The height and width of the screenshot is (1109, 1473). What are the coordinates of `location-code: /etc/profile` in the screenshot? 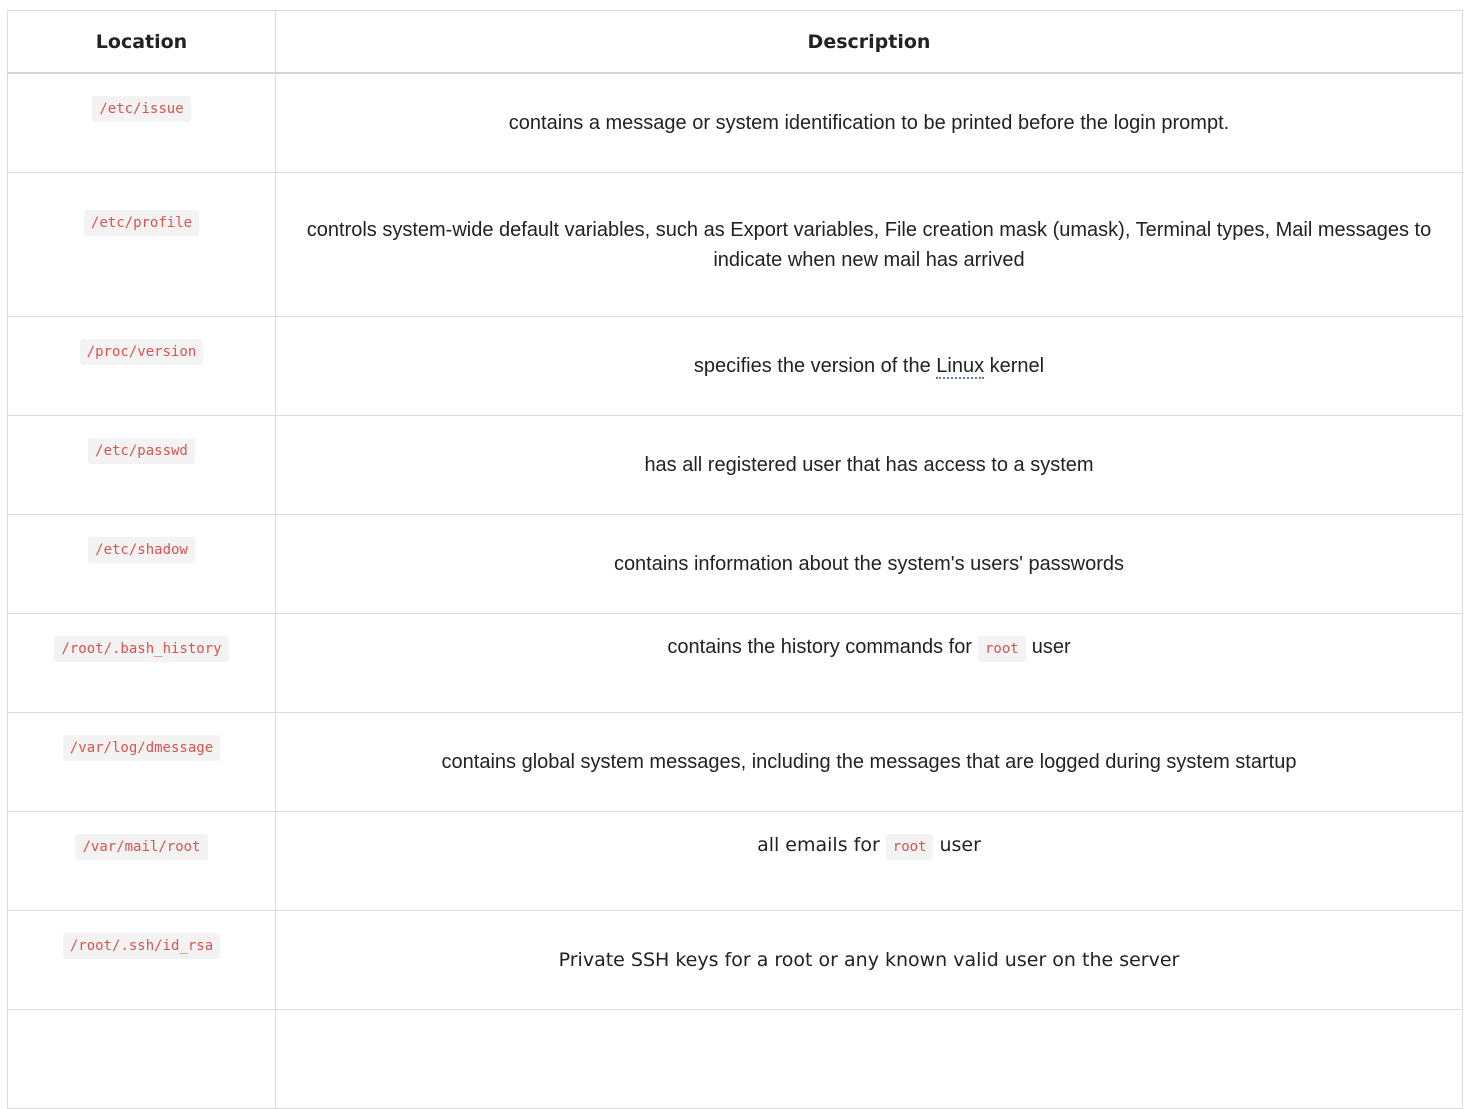 It's located at (141, 223).